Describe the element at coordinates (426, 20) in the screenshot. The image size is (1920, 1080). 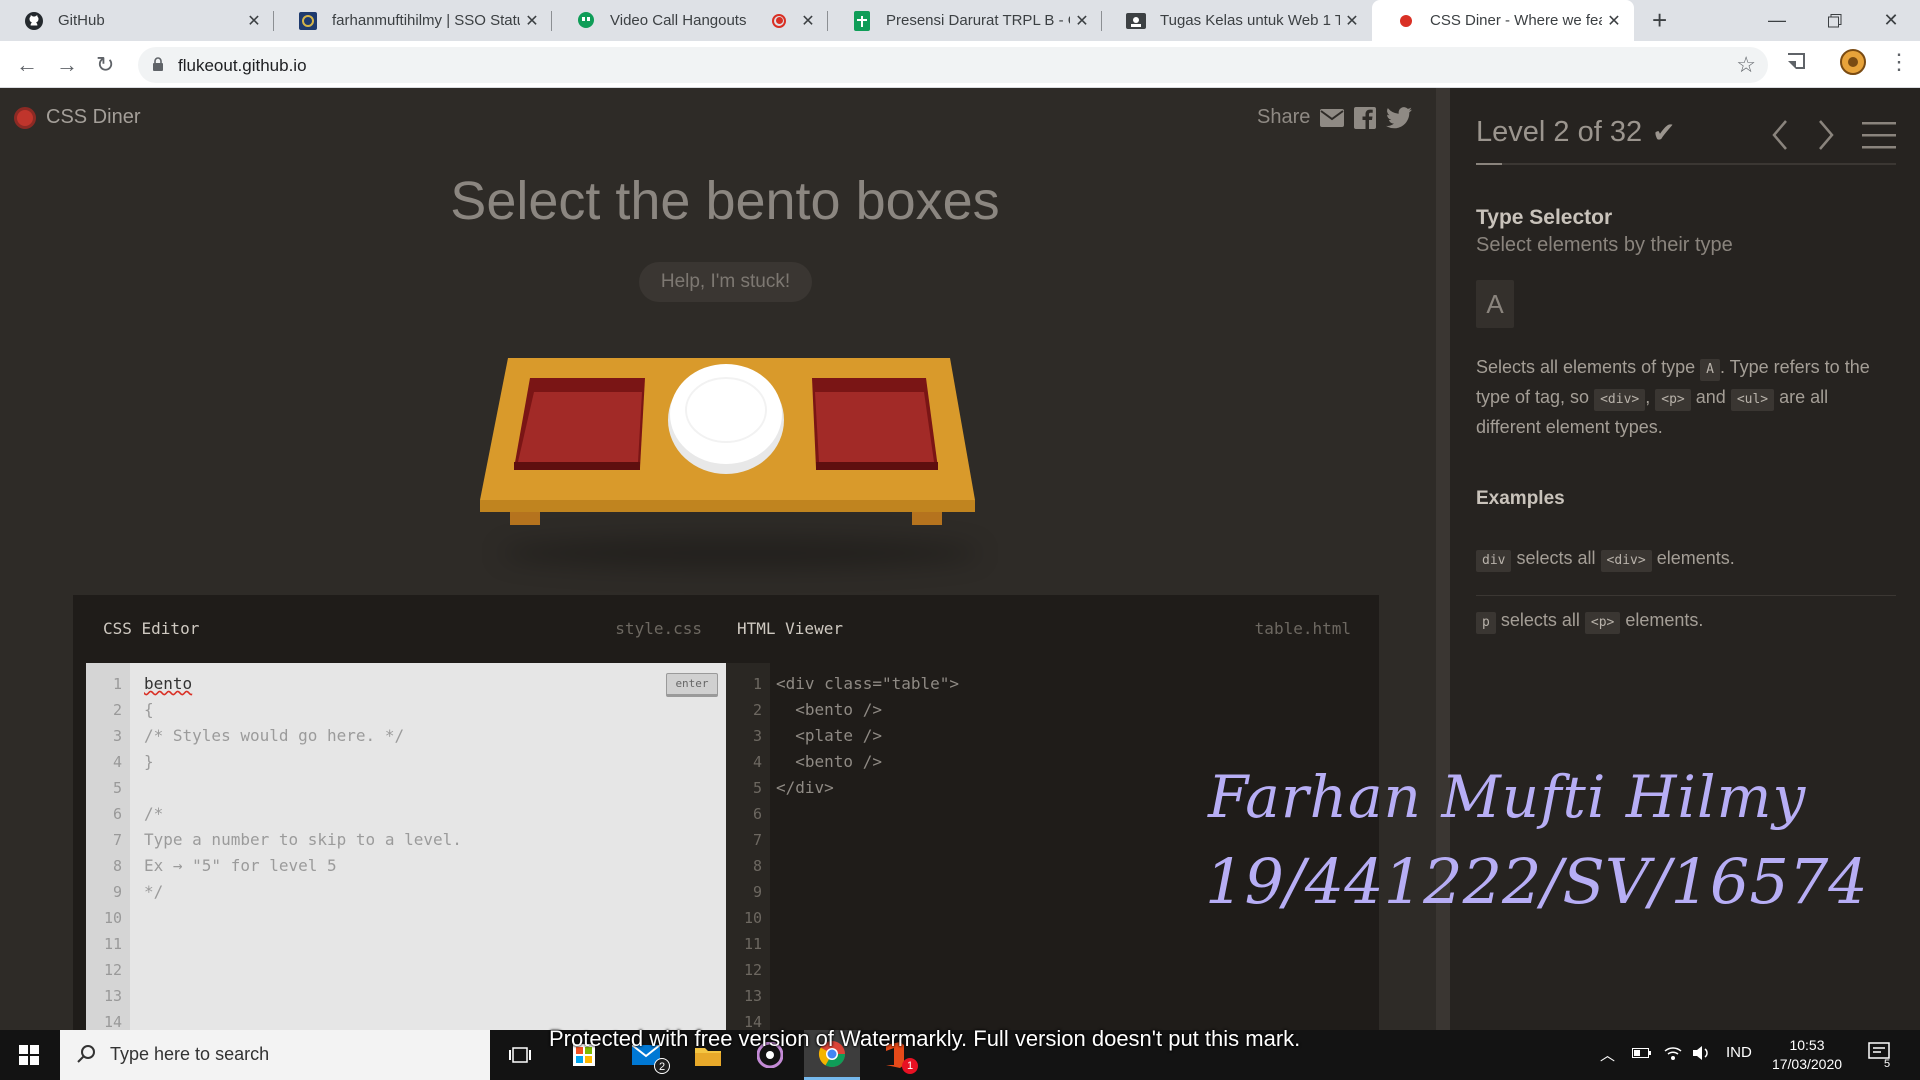
I see `tab-label: farhanmuftihilmy | SSO Status` at that location.